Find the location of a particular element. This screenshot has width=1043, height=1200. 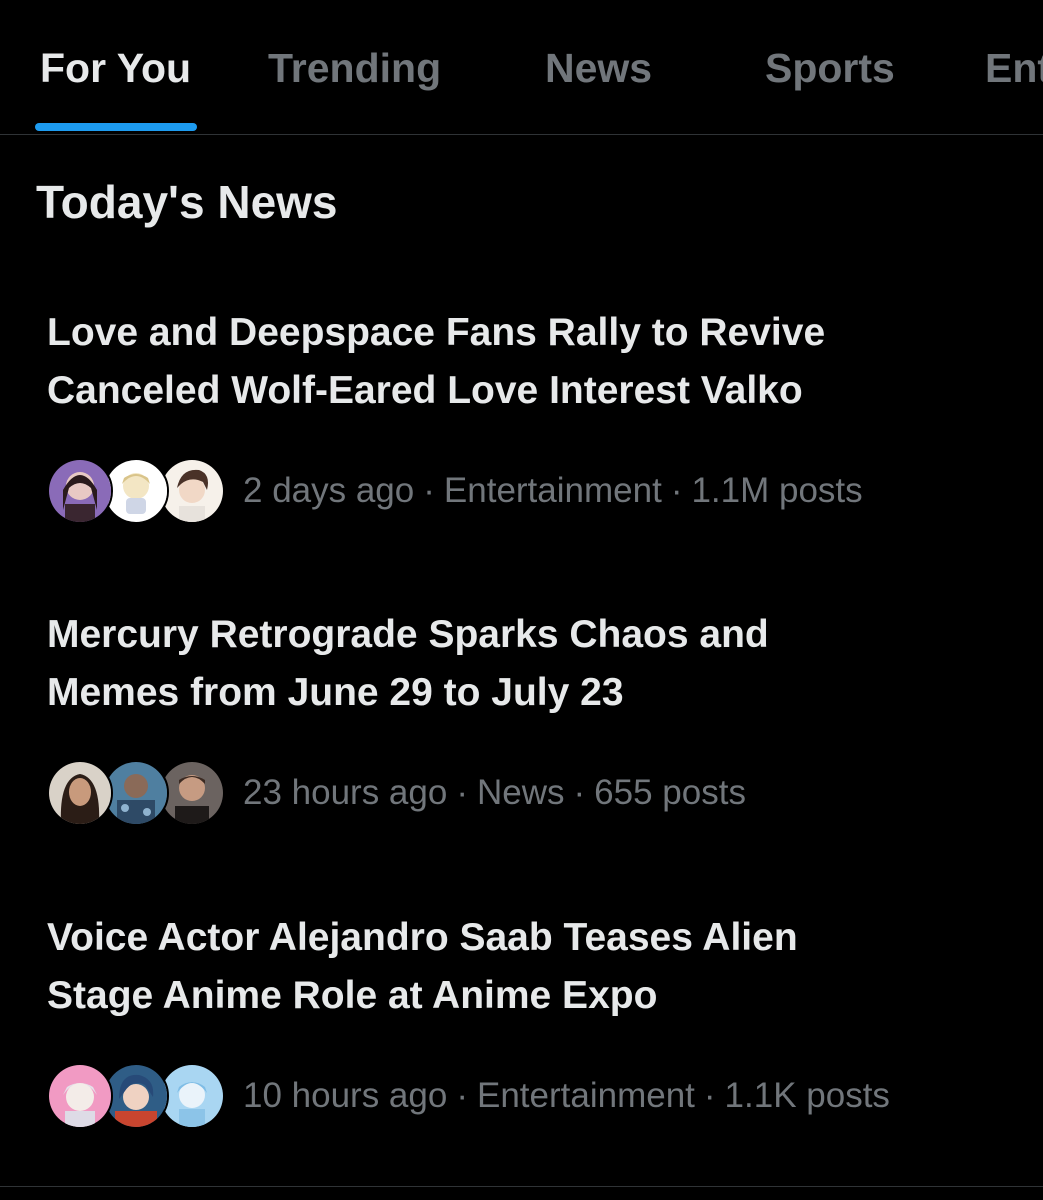

story-title-line: Voice Actor Alejandro Saab Teases Alien is located at coordinates (422, 937).